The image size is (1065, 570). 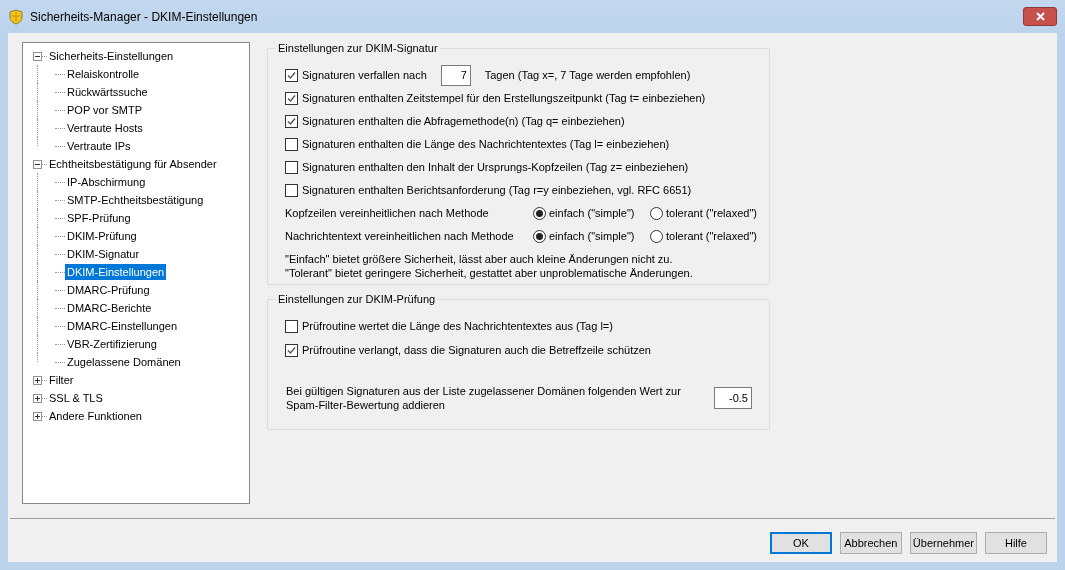 I want to click on tree-item: SMTP-Echtheitsbestätigung, so click(x=135, y=200).